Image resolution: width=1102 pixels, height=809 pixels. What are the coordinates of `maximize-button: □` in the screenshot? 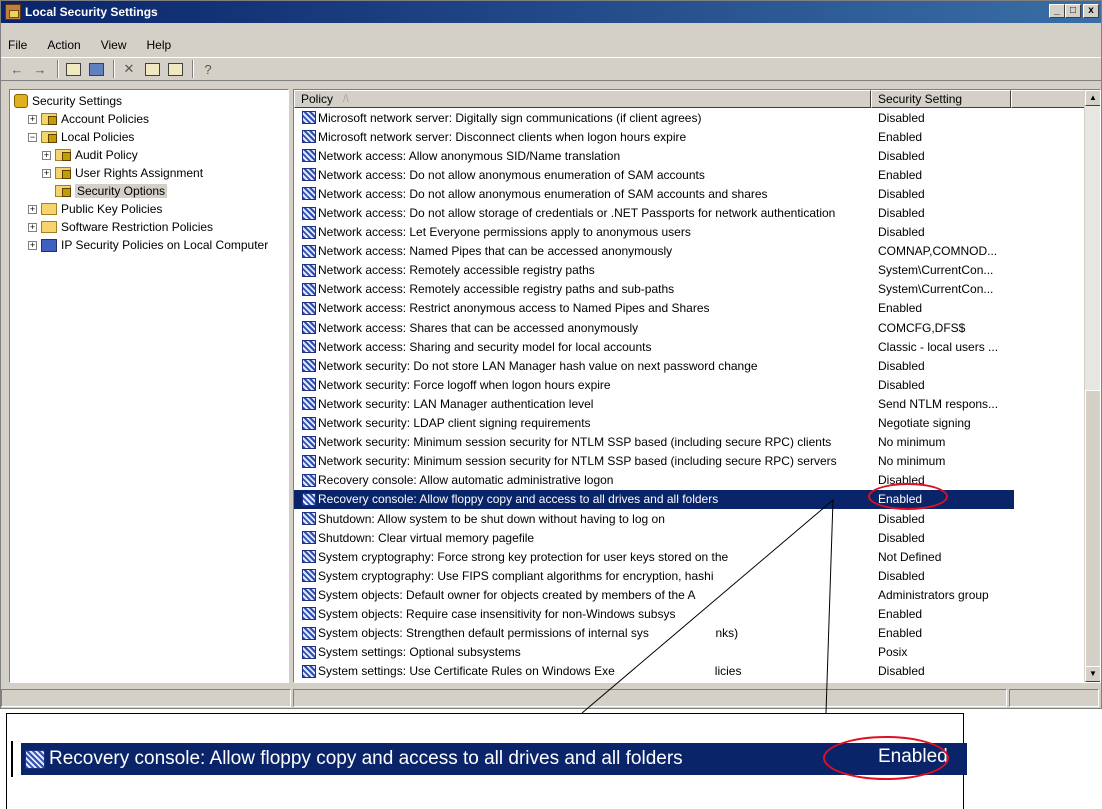 It's located at (1073, 11).